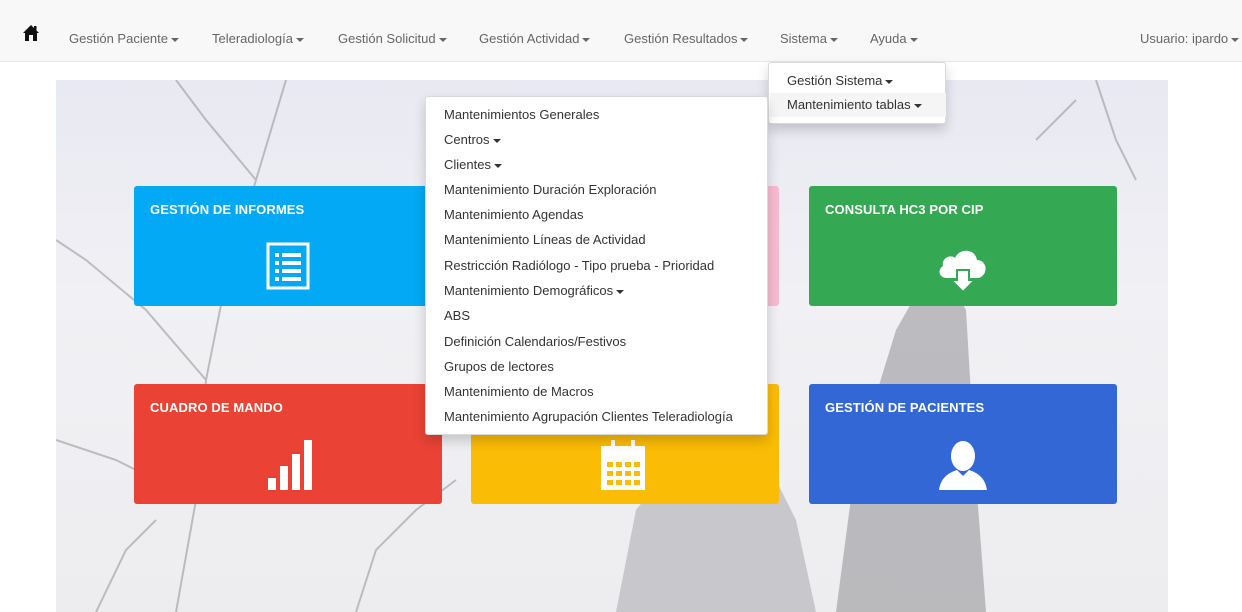 Image resolution: width=1242 pixels, height=612 pixels. I want to click on home-icon, so click(31, 33).